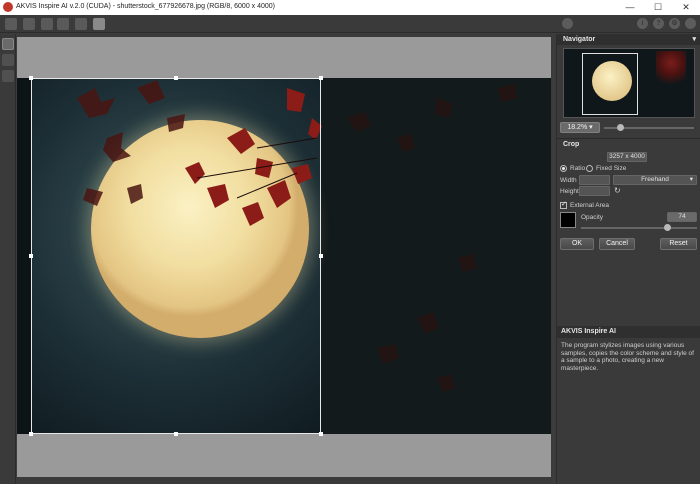 This screenshot has height=484, width=700. Describe the element at coordinates (176, 434) in the screenshot. I see `crop-handle-bottom` at that location.